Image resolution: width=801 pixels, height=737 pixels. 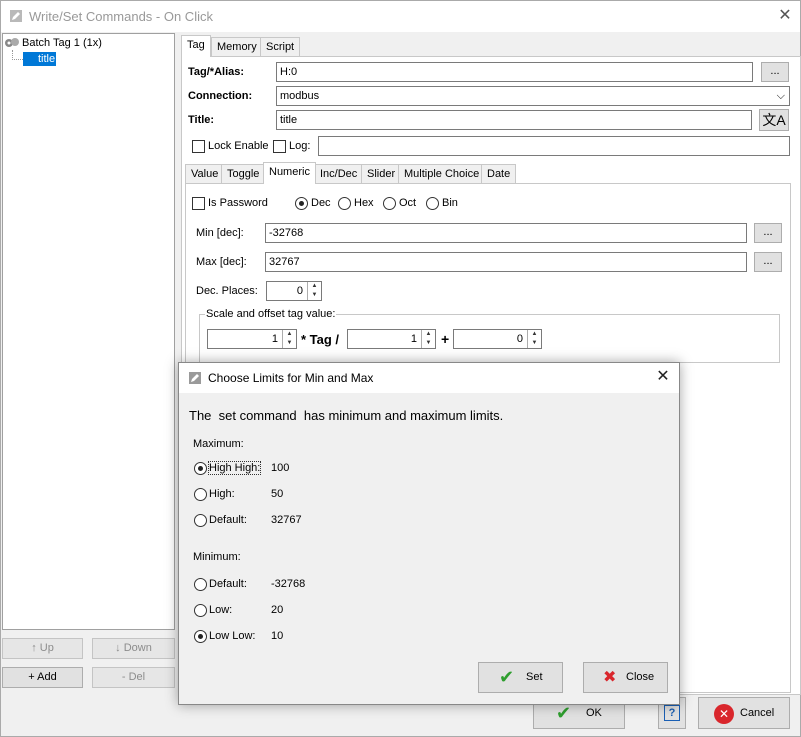 I want to click on max-label: Max [dec]:, so click(x=221, y=262).